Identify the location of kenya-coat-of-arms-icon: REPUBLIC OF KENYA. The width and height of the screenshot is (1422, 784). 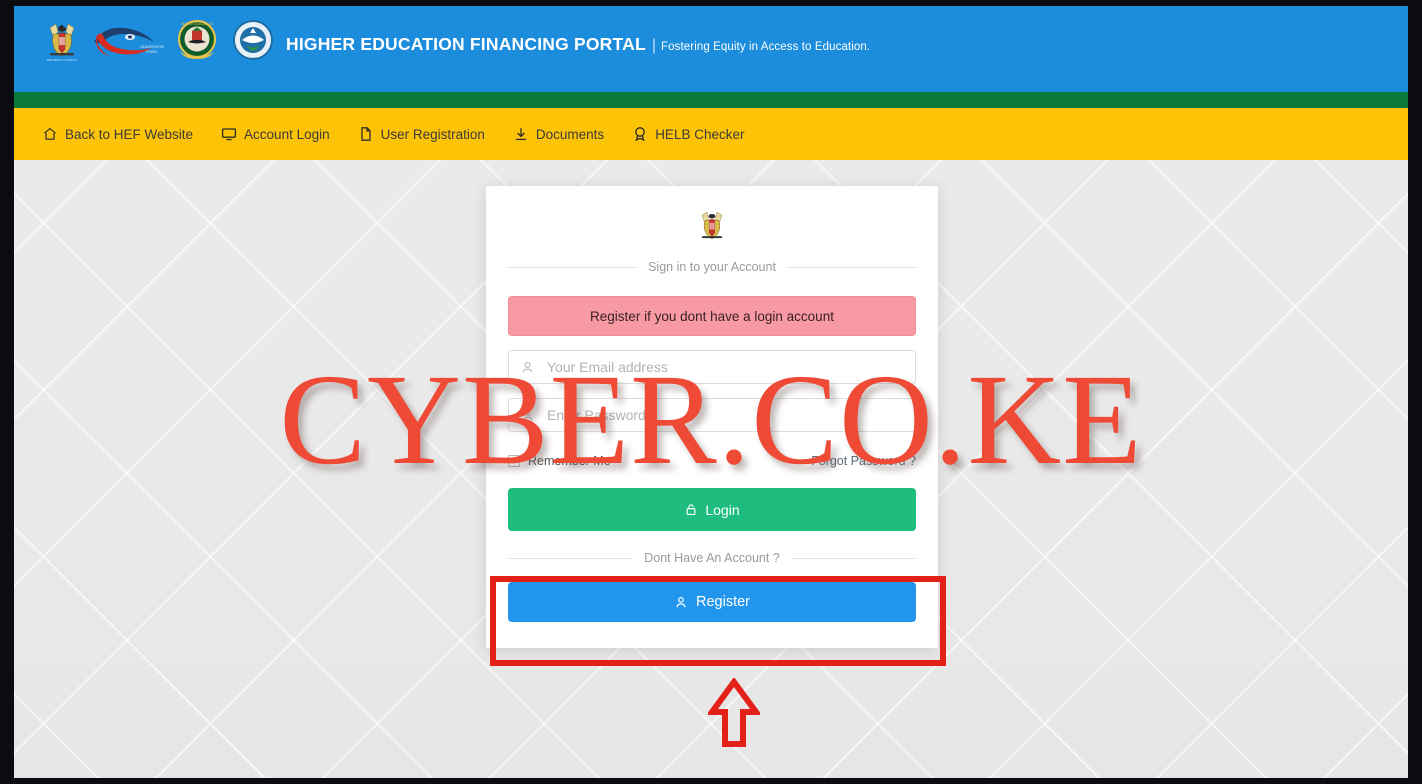
(62, 42).